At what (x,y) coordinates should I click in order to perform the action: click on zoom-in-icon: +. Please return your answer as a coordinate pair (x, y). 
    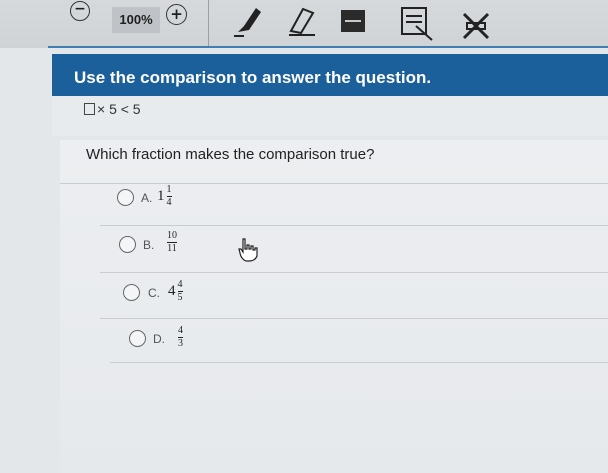
    Looking at the image, I should click on (176, 14).